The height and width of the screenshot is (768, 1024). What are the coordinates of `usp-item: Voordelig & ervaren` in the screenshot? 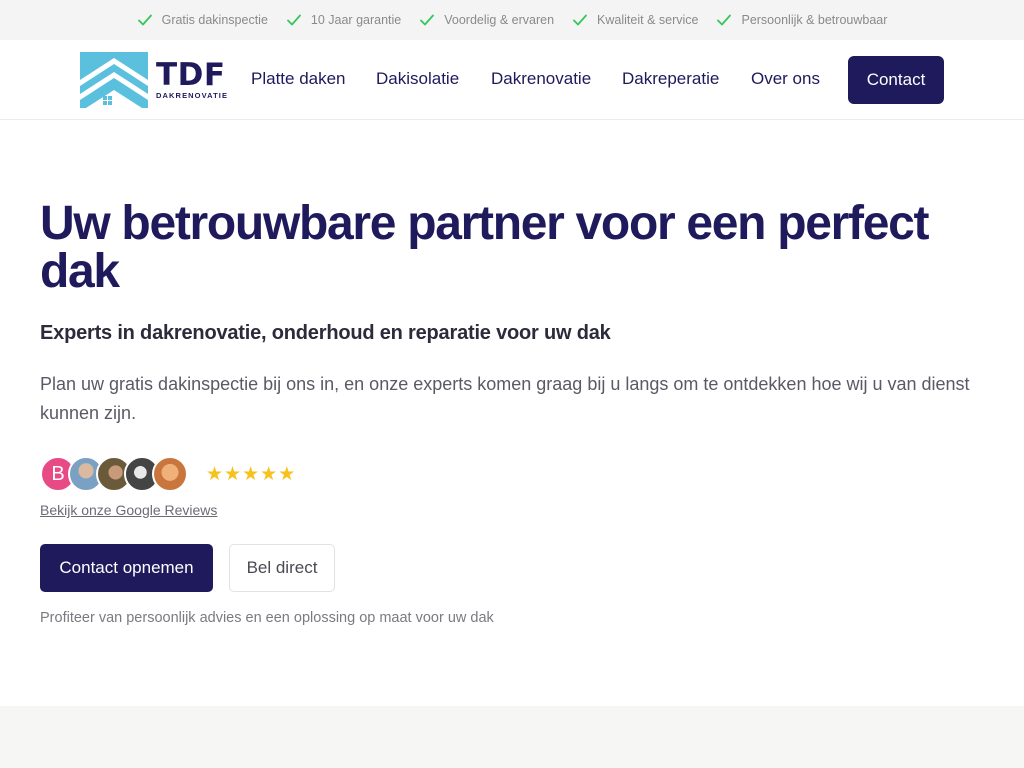 It's located at (486, 20).